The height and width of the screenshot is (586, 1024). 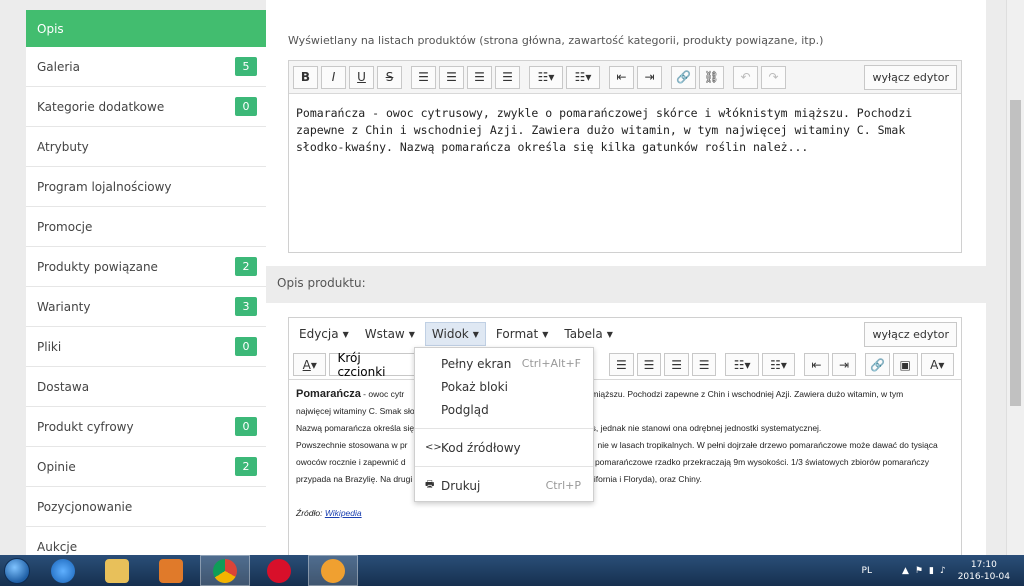 I want to click on network-icon: ▮, so click(x=931, y=571).